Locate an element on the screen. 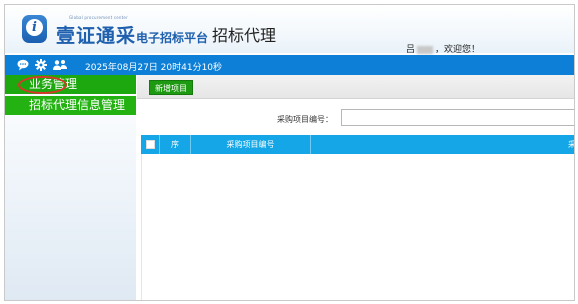 This screenshot has height=304, width=578. search-label: 采购项目编号： is located at coordinates (305, 119).